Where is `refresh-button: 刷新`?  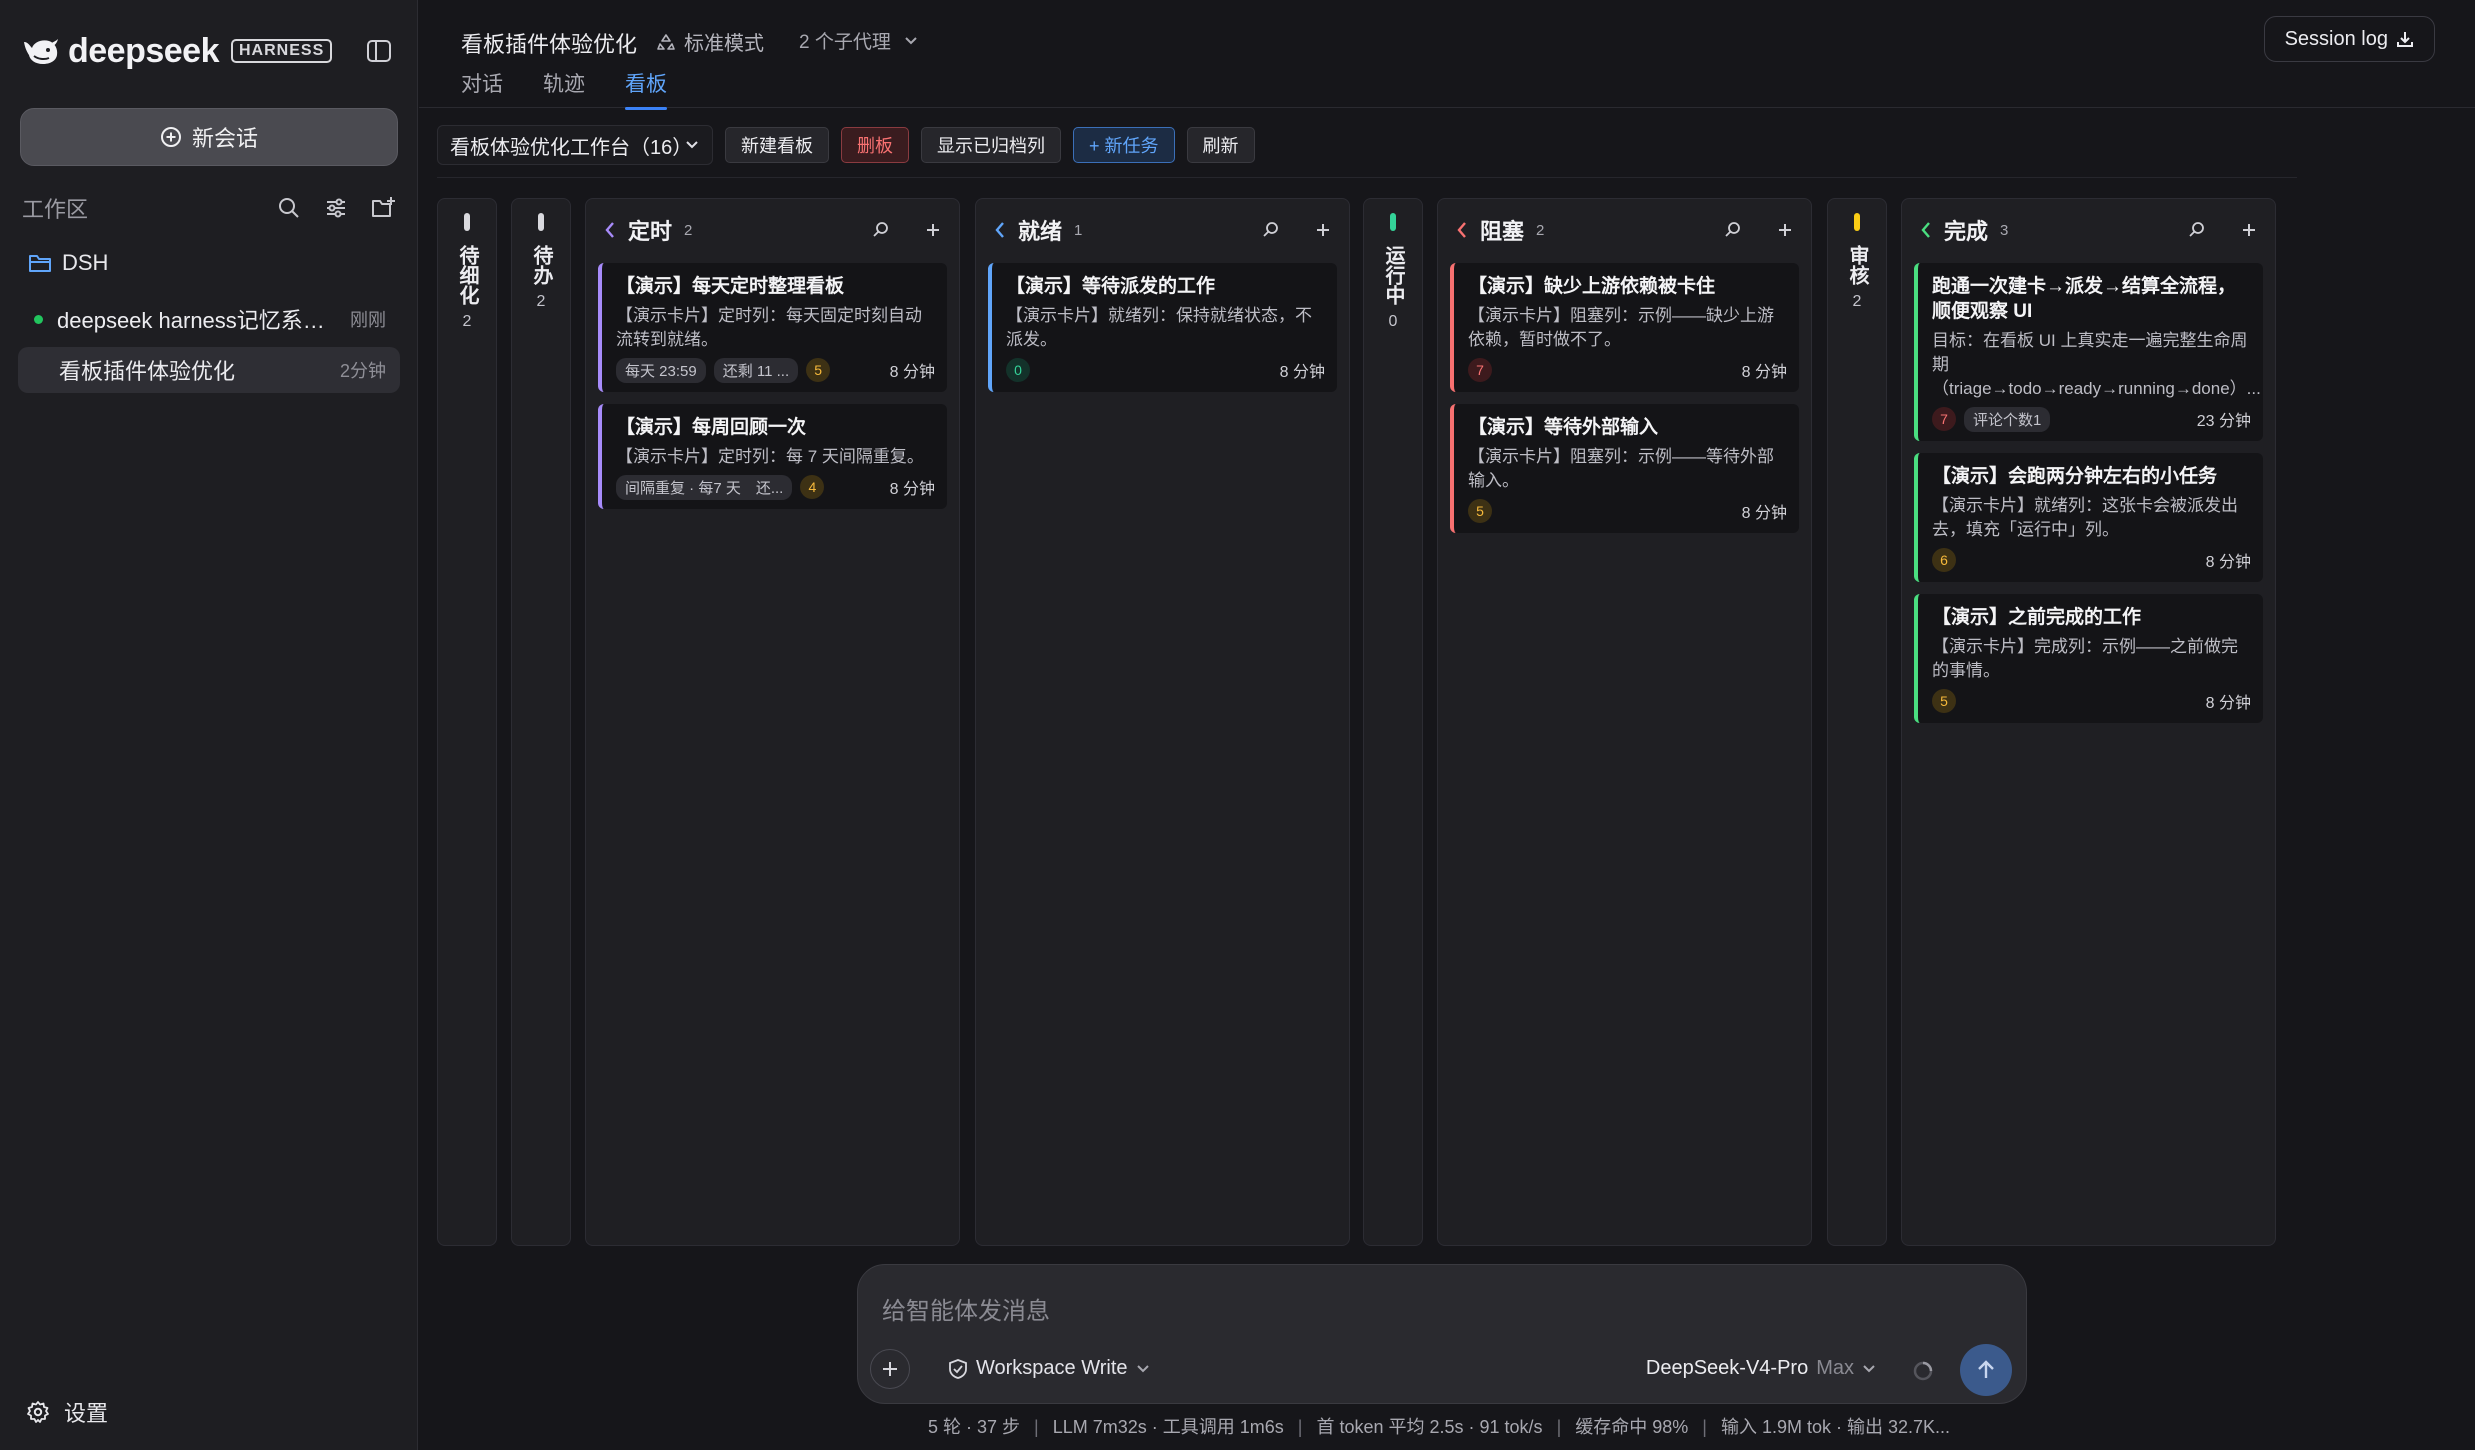
refresh-button: 刷新 is located at coordinates (1220, 145).